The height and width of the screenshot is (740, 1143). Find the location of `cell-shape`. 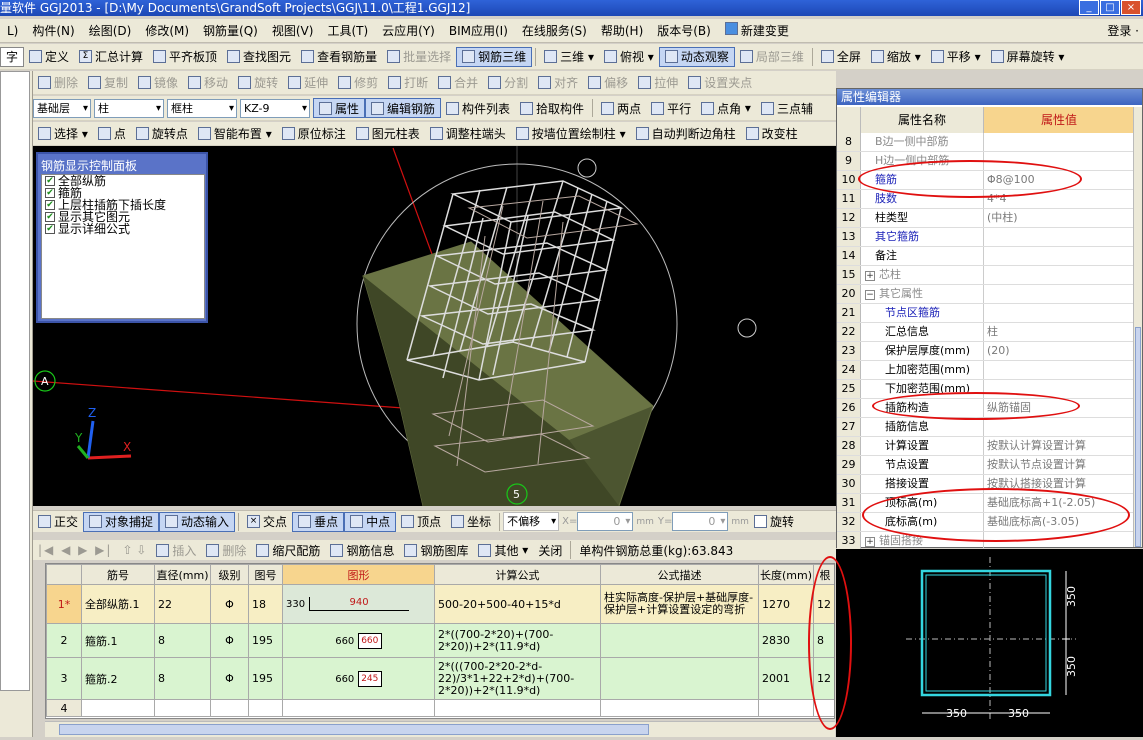

cell-shape is located at coordinates (358, 708).